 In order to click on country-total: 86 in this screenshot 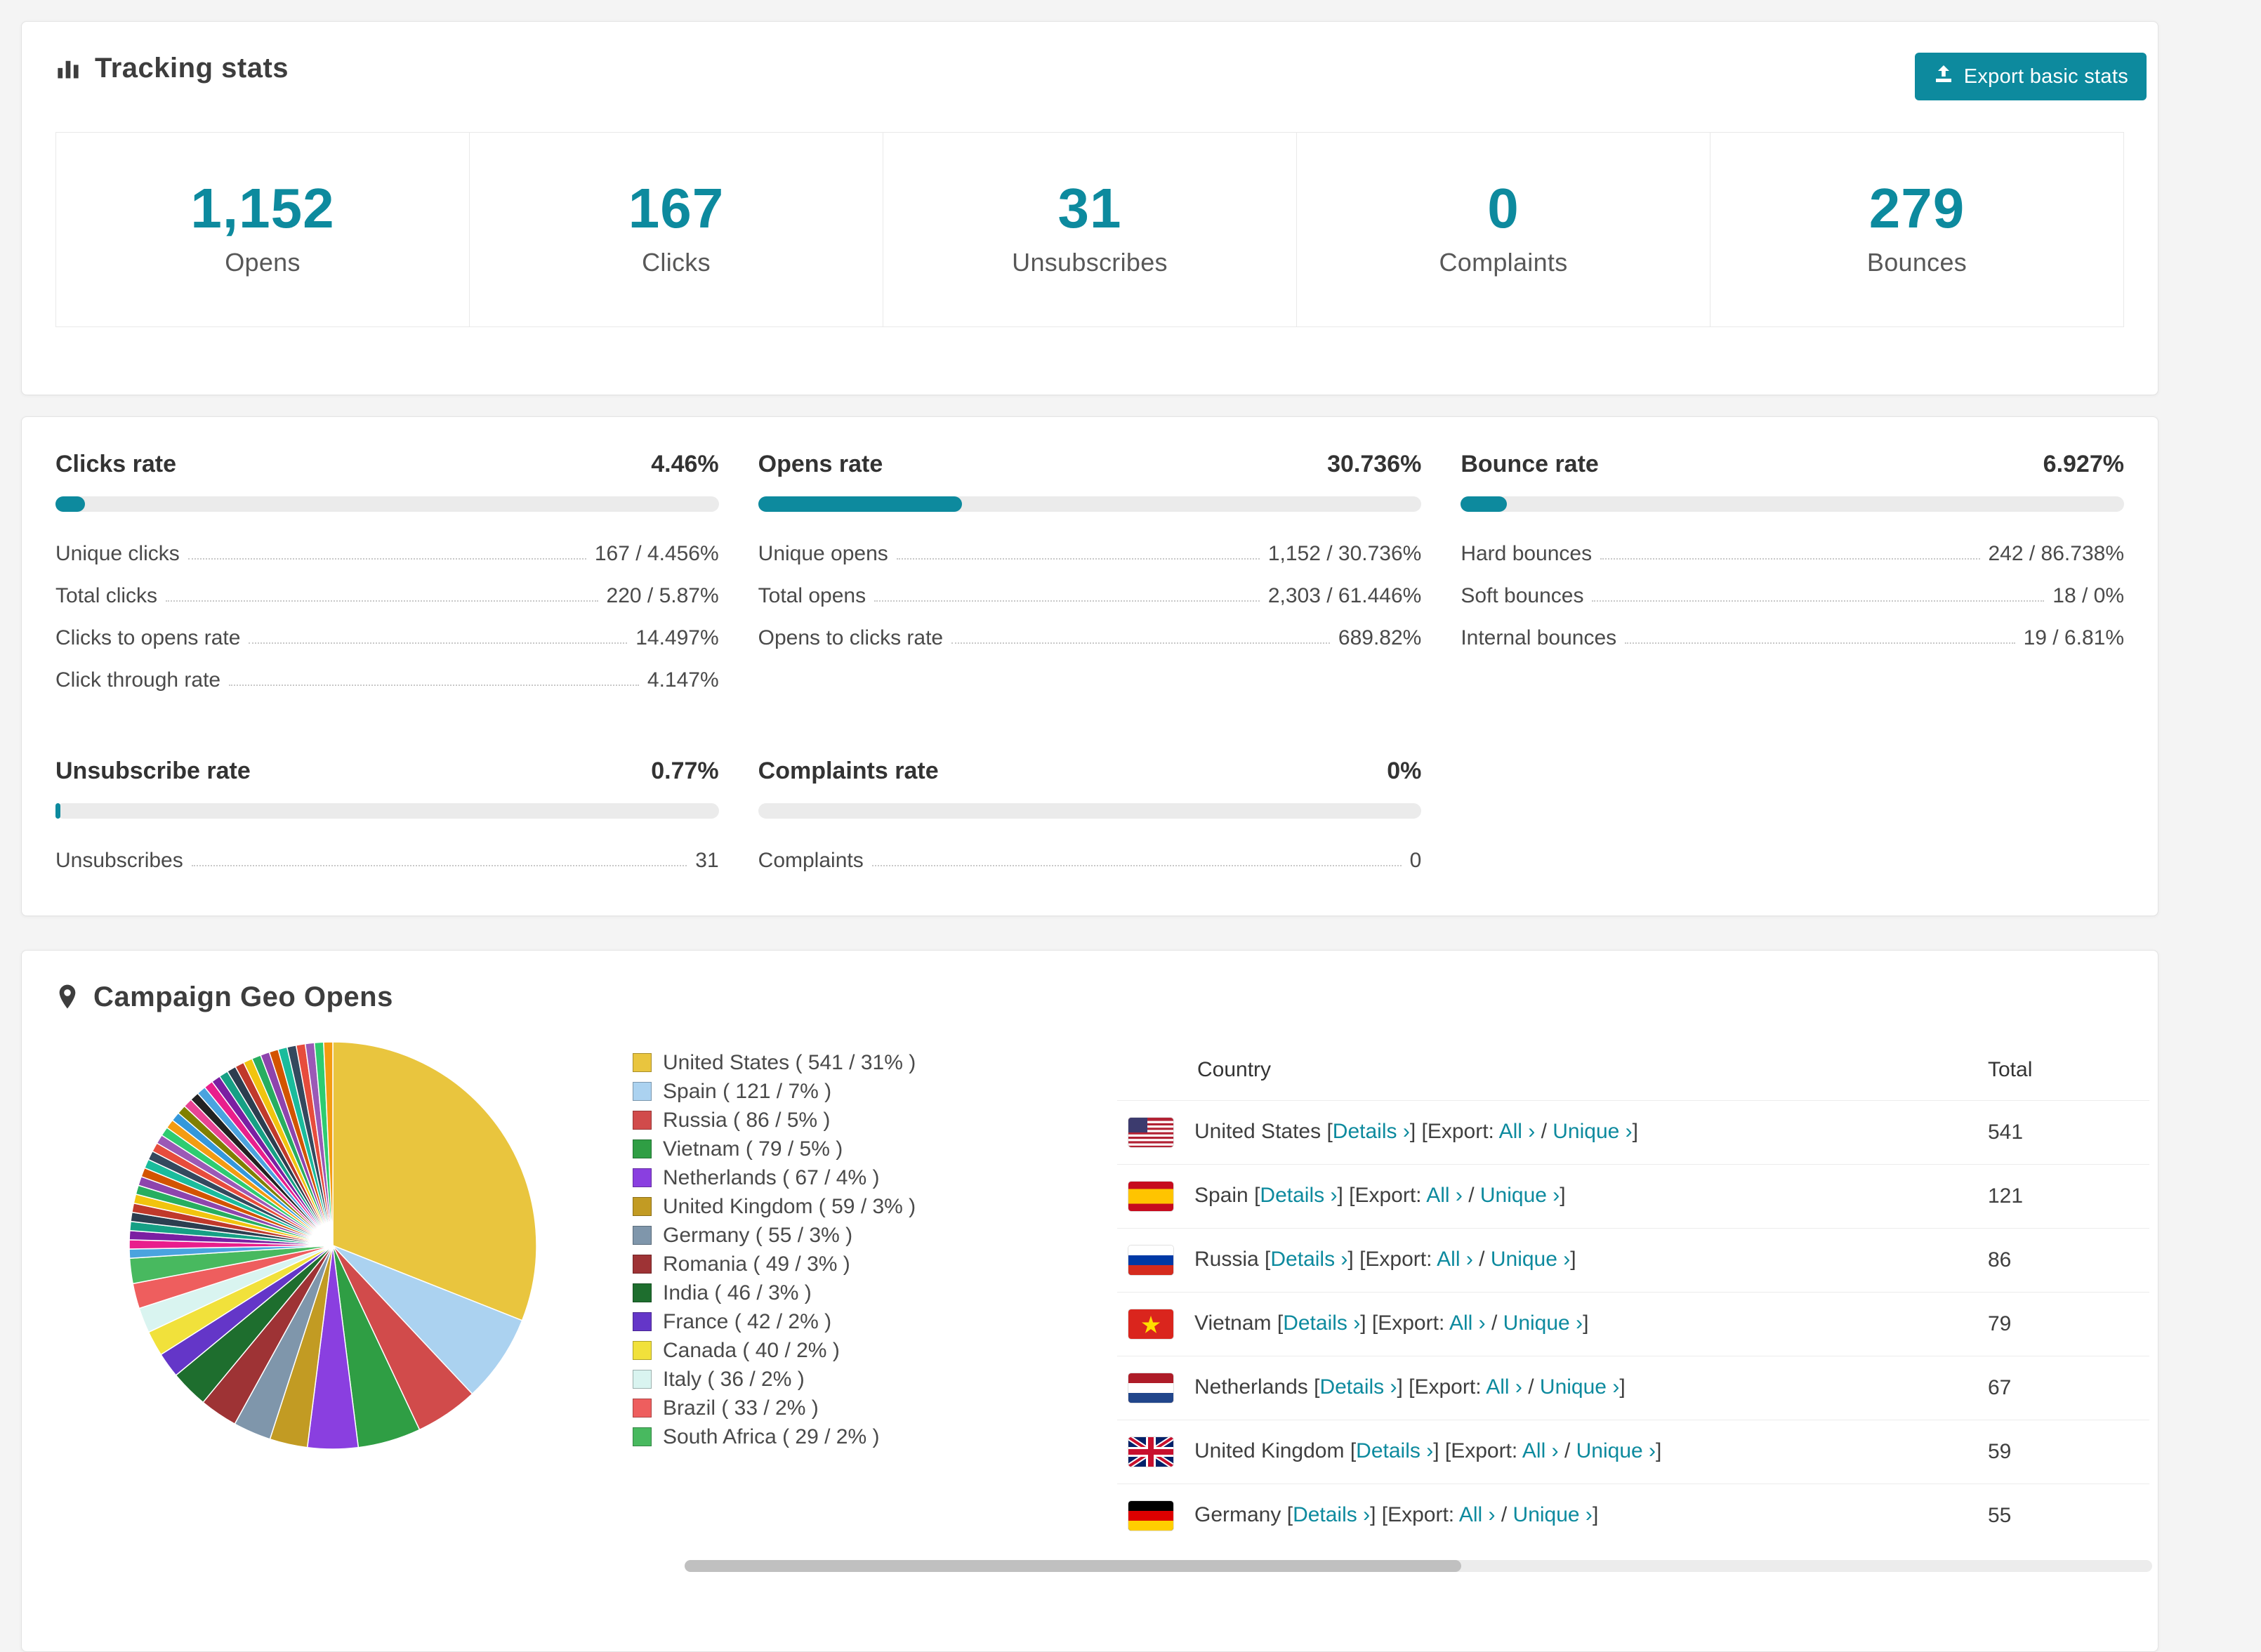, I will do `click(2069, 1260)`.